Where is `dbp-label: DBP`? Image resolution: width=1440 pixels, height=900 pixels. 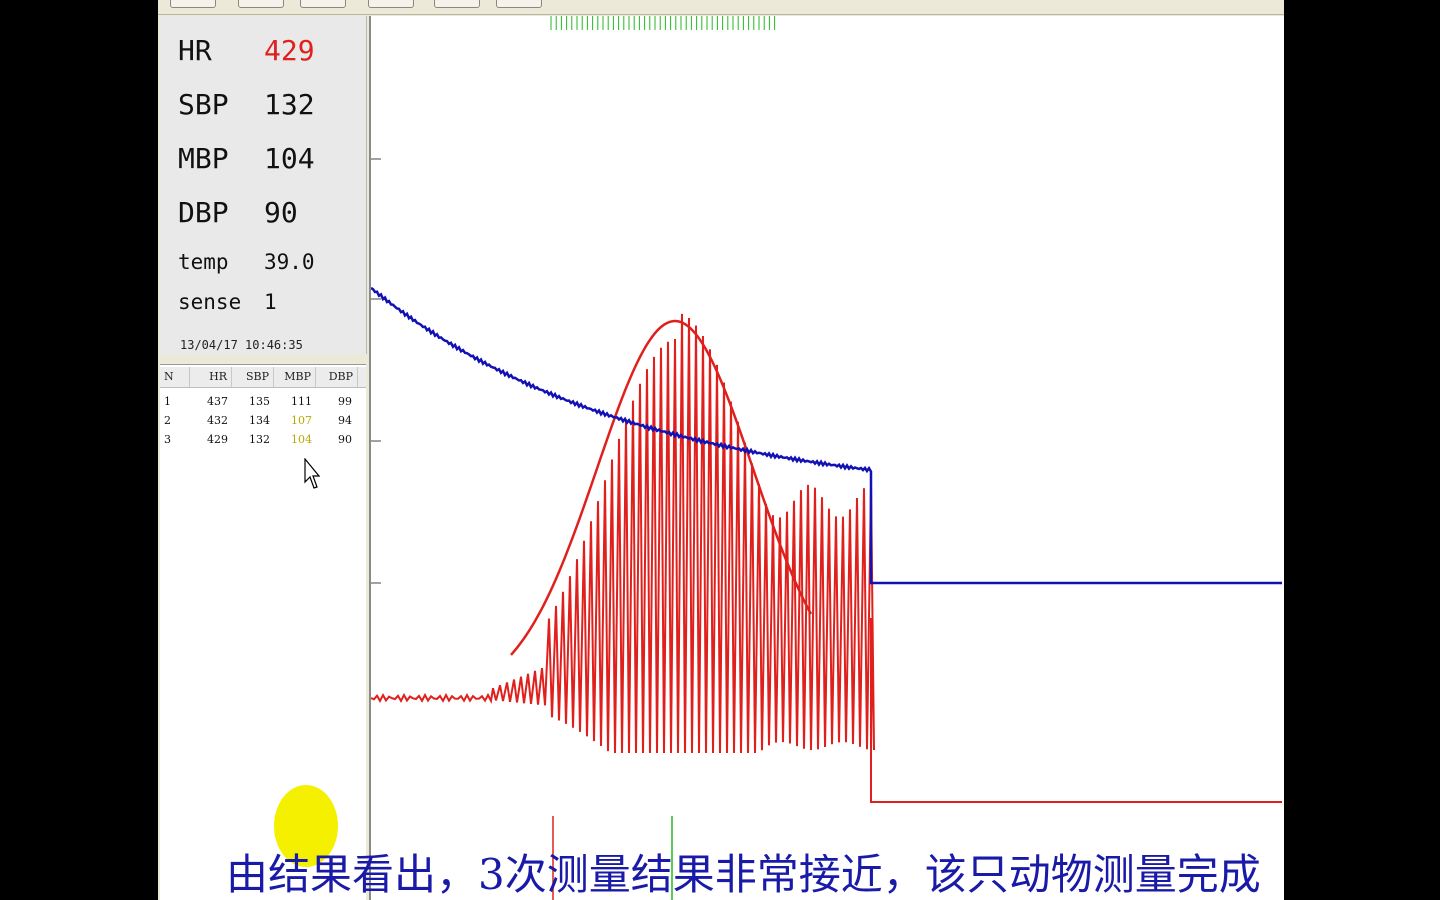 dbp-label: DBP is located at coordinates (203, 212).